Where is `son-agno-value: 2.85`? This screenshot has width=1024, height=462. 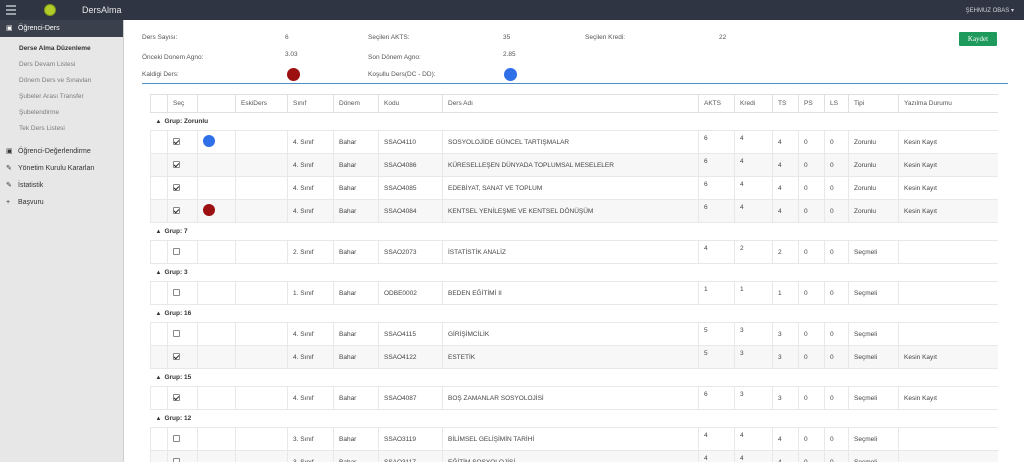 son-agno-value: 2.85 is located at coordinates (509, 54).